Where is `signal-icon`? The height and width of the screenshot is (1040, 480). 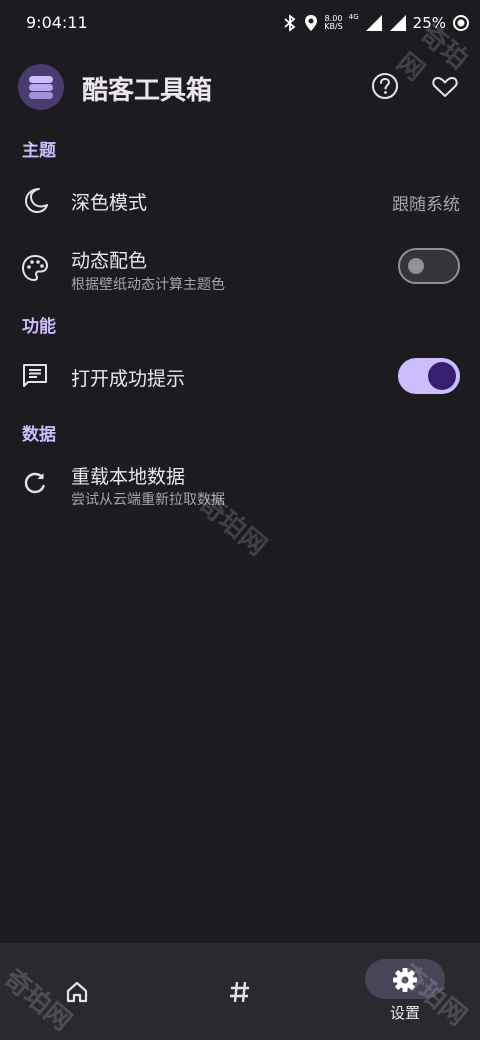
signal-icon is located at coordinates (373, 23).